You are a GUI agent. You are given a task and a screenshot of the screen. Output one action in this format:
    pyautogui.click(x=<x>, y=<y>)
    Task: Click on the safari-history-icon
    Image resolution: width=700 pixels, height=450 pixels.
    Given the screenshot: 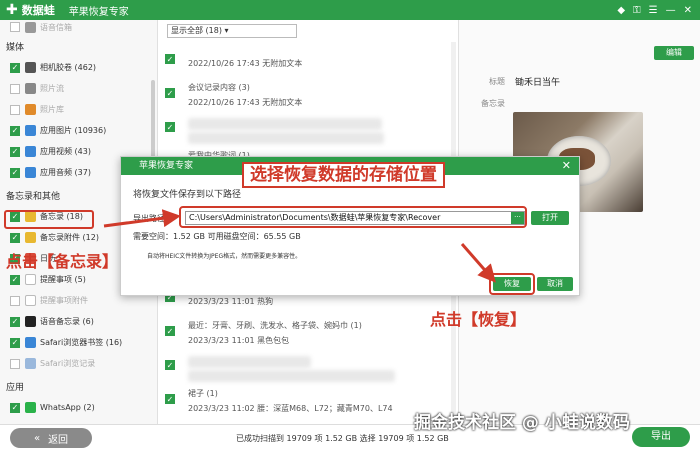 What is the action you would take?
    pyautogui.click(x=30, y=363)
    